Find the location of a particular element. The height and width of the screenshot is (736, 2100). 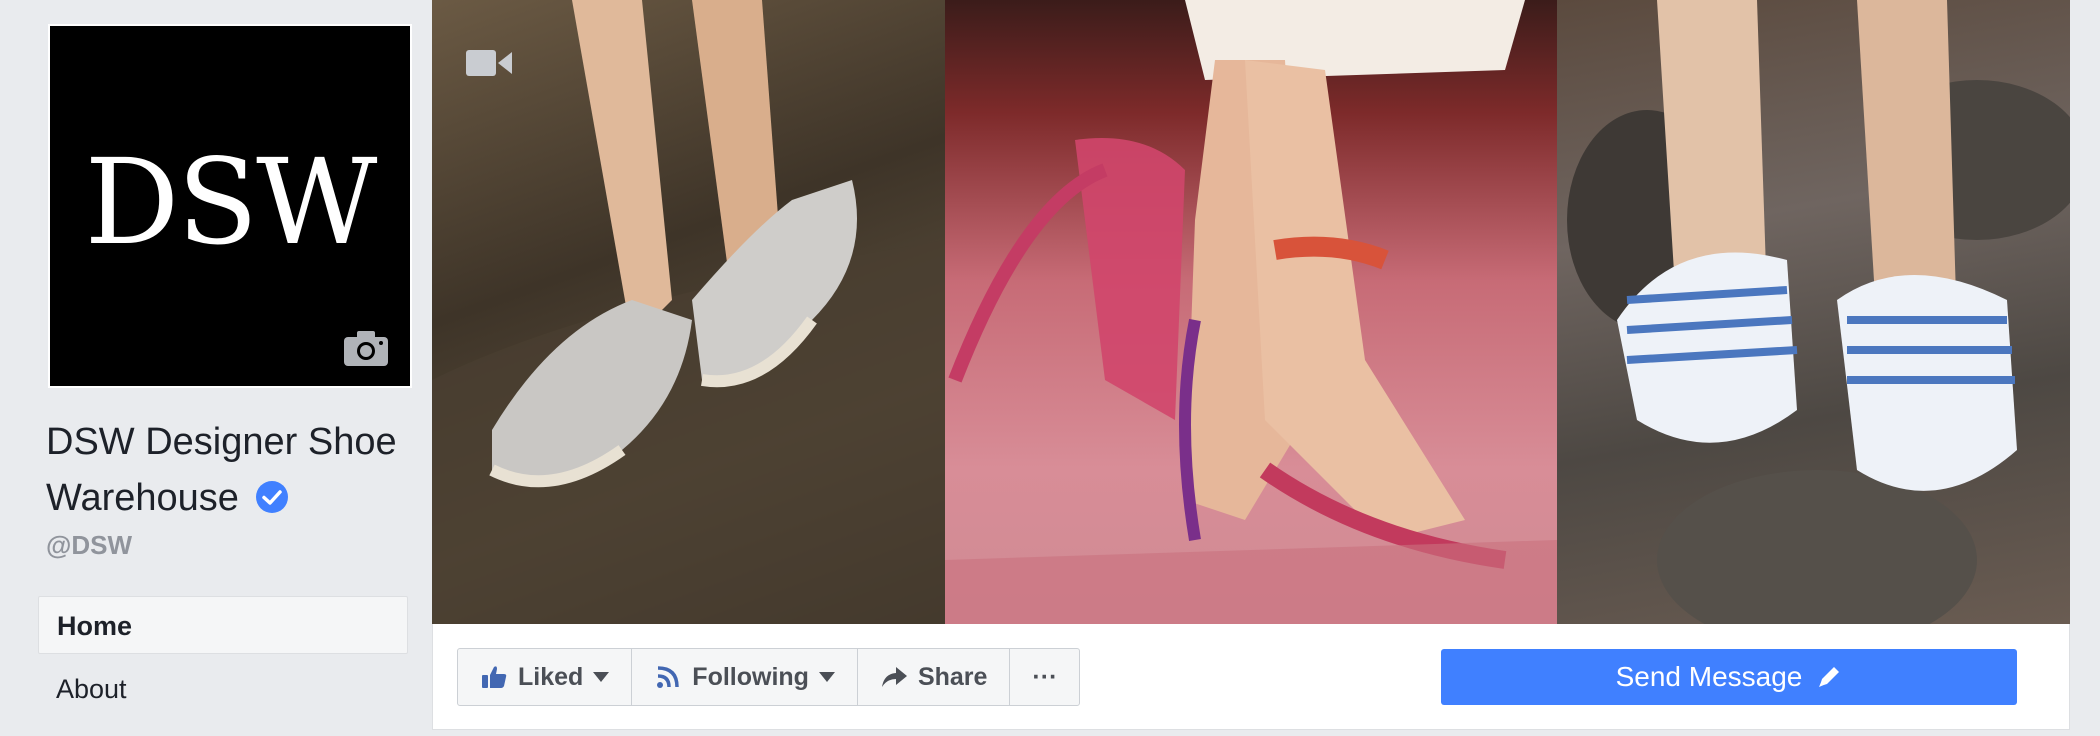

video-icon is located at coordinates (489, 63).